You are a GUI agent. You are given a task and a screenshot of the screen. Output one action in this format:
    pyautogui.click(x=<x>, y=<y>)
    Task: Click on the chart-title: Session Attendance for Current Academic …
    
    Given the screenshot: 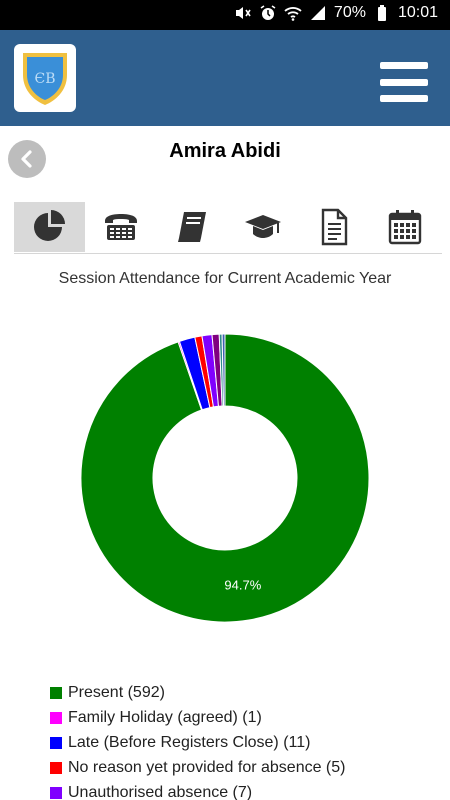 What is the action you would take?
    pyautogui.click(x=225, y=278)
    